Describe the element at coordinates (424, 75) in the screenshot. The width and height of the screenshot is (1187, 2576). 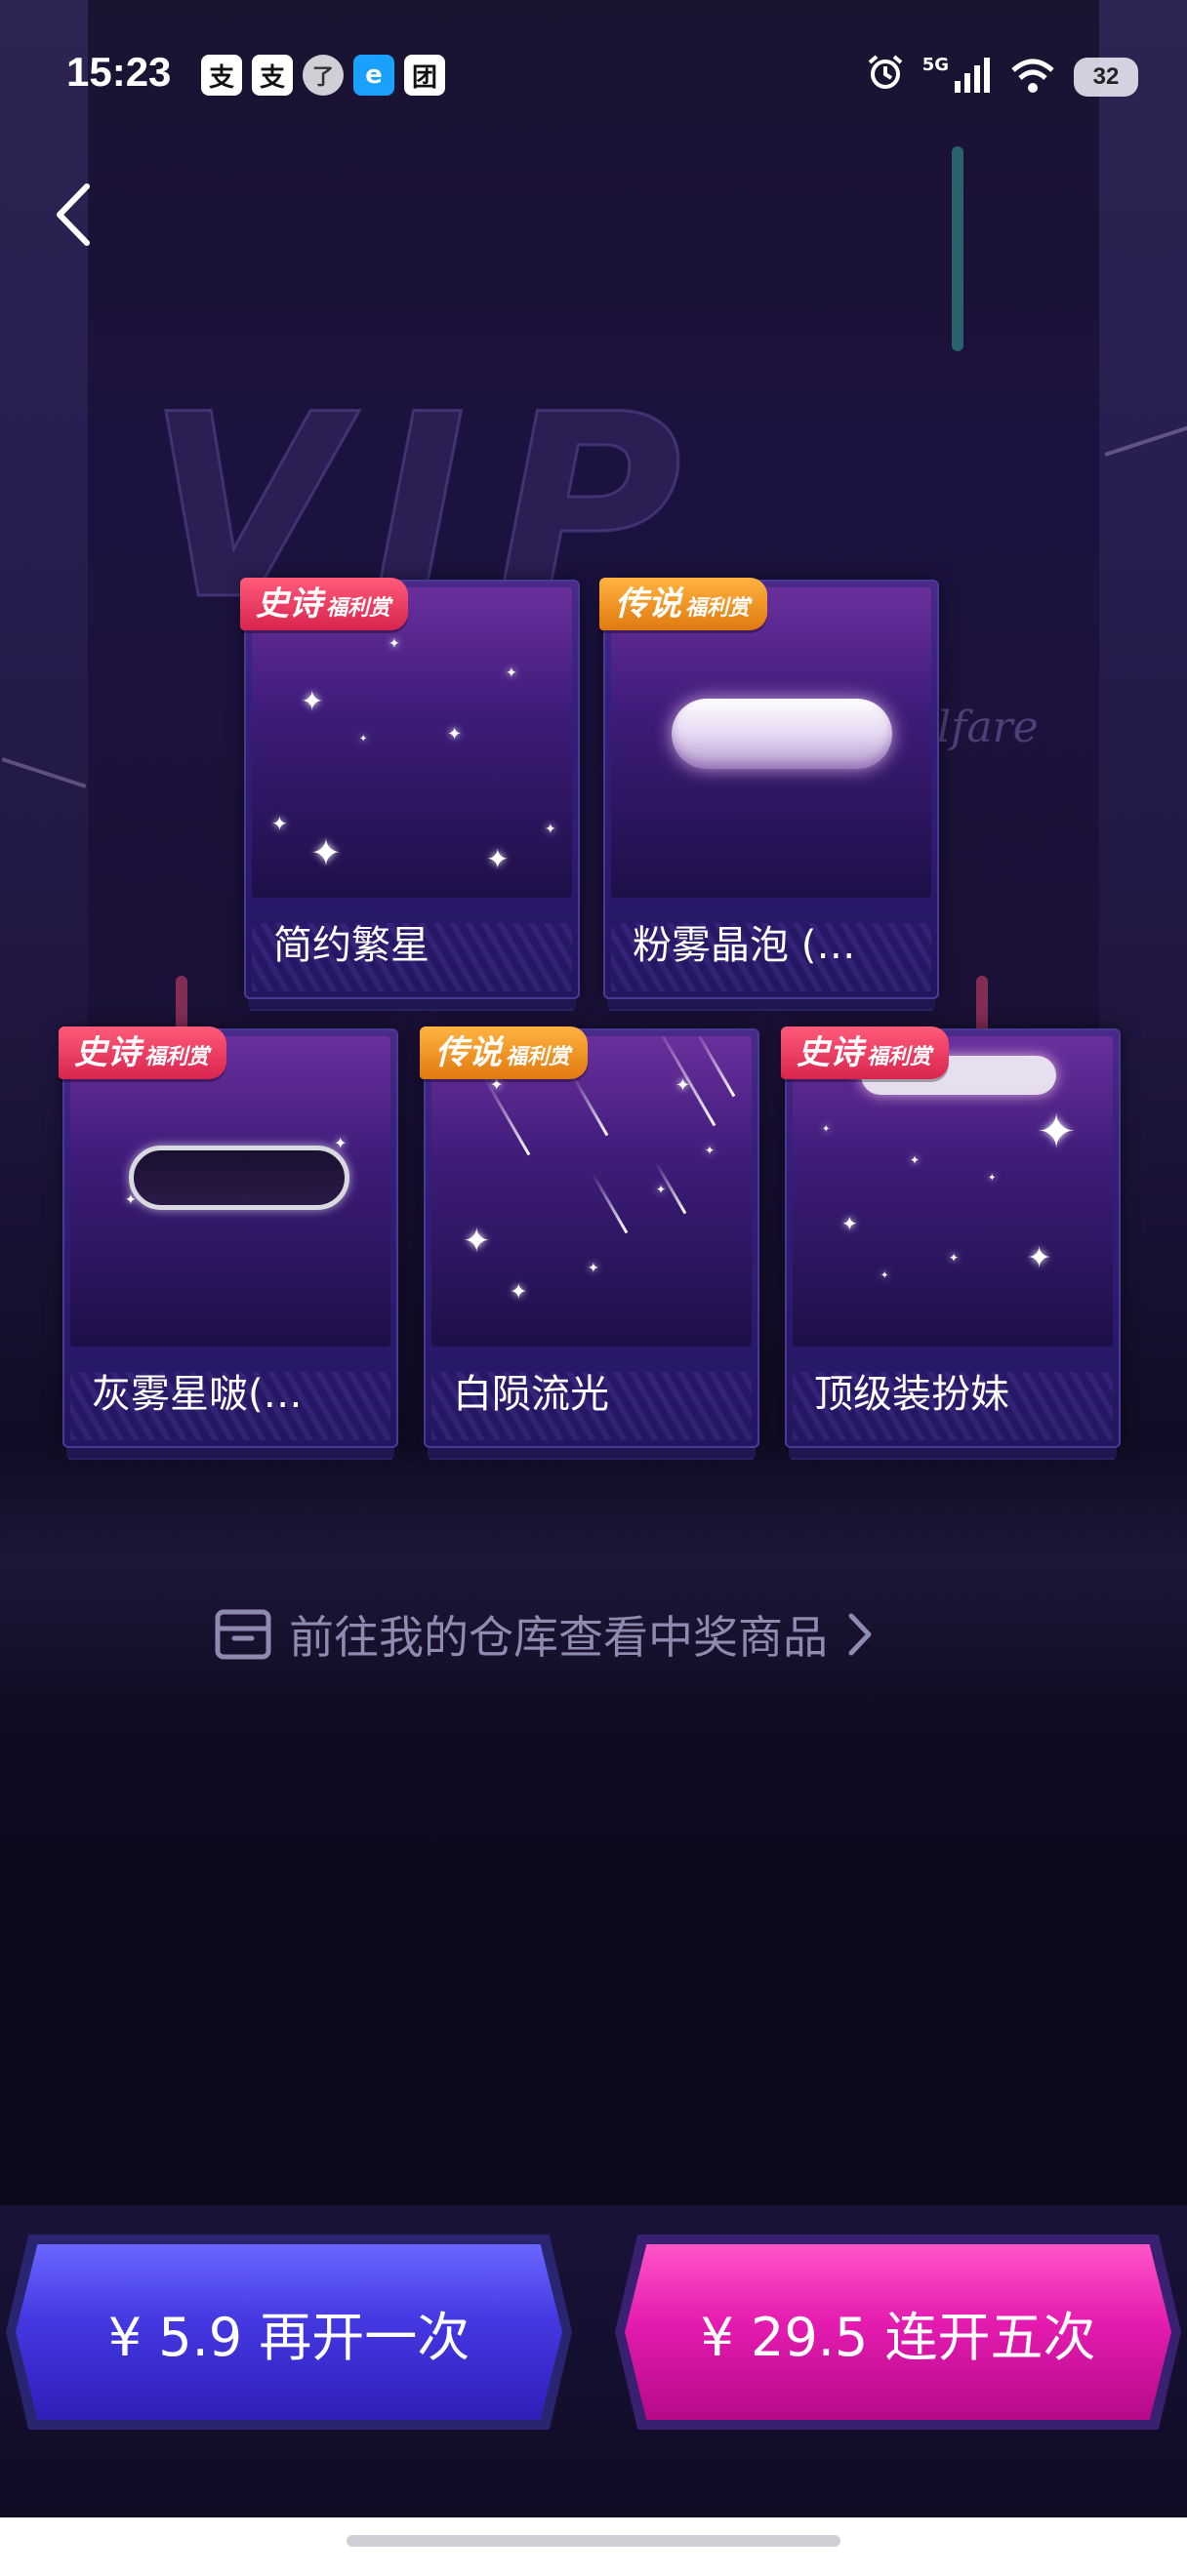
I see `meituan-icon: 团` at that location.